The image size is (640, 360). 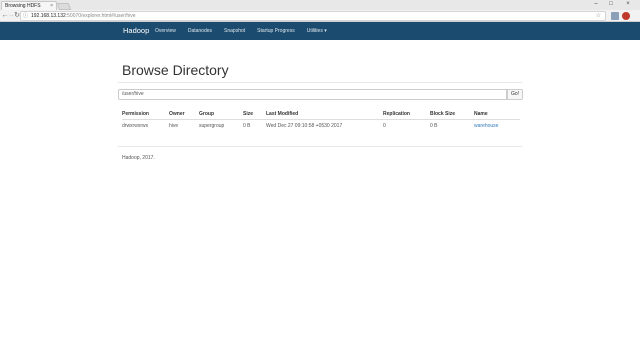 I want to click on bookmark-star-icon: ☆, so click(x=598, y=16).